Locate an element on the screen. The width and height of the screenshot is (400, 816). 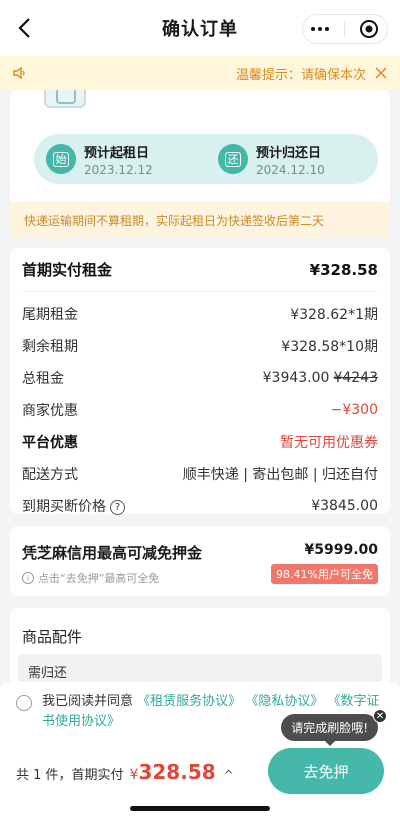
platform-discount-label: 平台优惠 is located at coordinates (50, 443).